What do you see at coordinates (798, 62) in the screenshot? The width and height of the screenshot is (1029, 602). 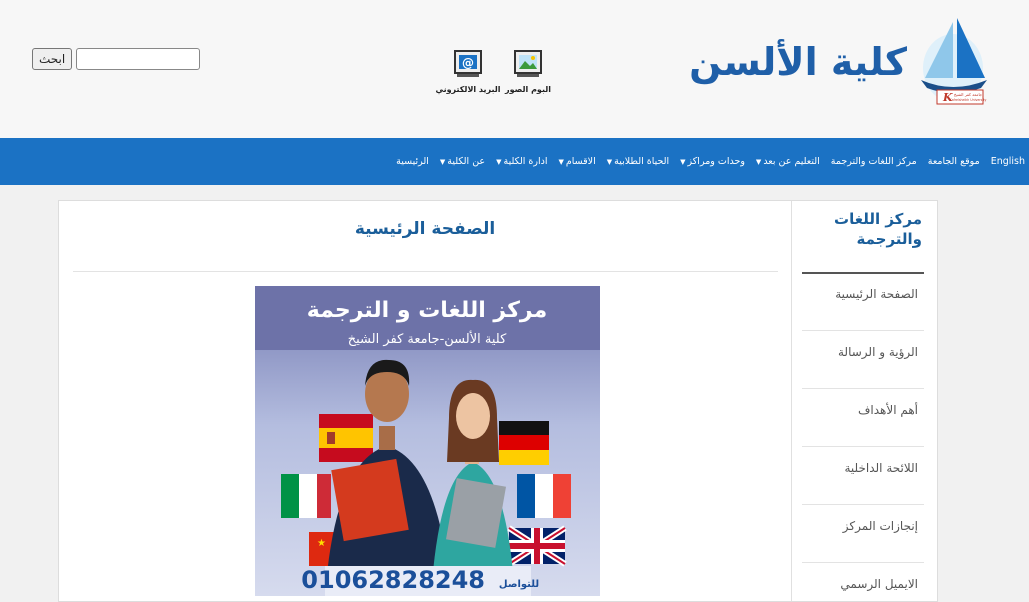 I see `logo-text: كلية الألسن` at bounding box center [798, 62].